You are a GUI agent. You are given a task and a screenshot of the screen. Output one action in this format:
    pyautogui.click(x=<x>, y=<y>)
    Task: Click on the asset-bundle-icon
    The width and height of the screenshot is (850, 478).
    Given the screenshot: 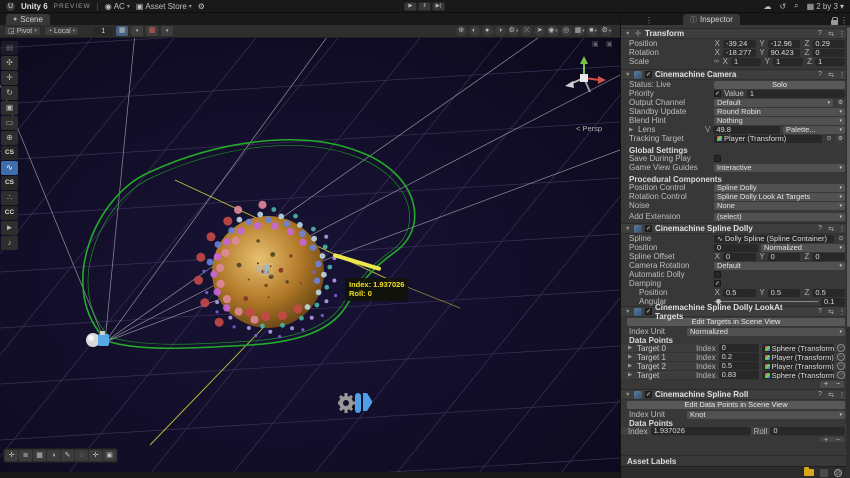 What is the action you would take?
    pyautogui.click(x=809, y=471)
    